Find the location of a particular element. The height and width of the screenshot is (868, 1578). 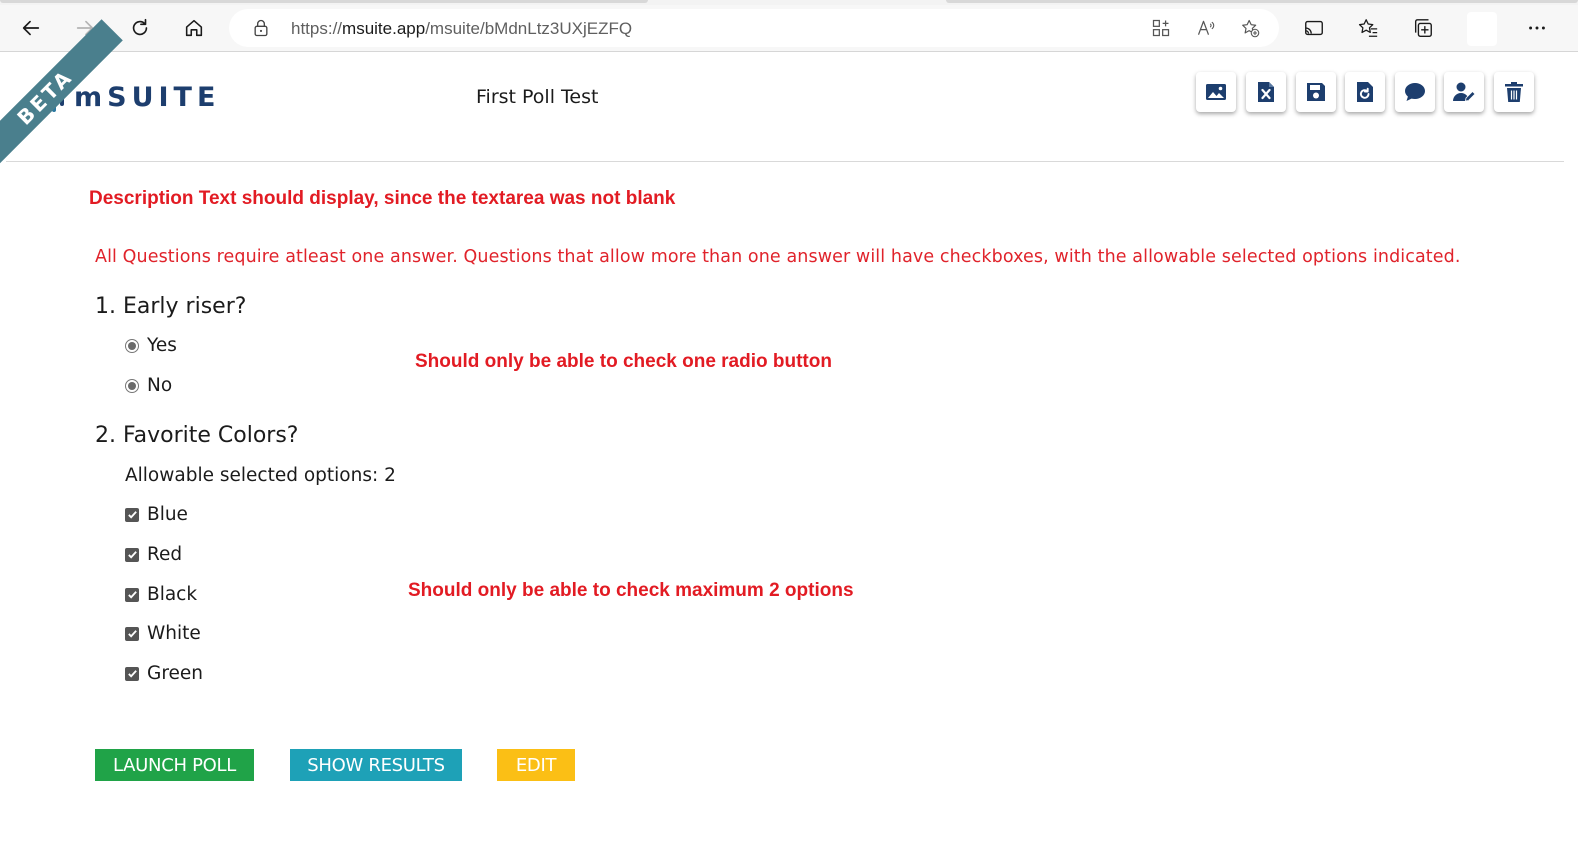

comment-icon is located at coordinates (1415, 92).